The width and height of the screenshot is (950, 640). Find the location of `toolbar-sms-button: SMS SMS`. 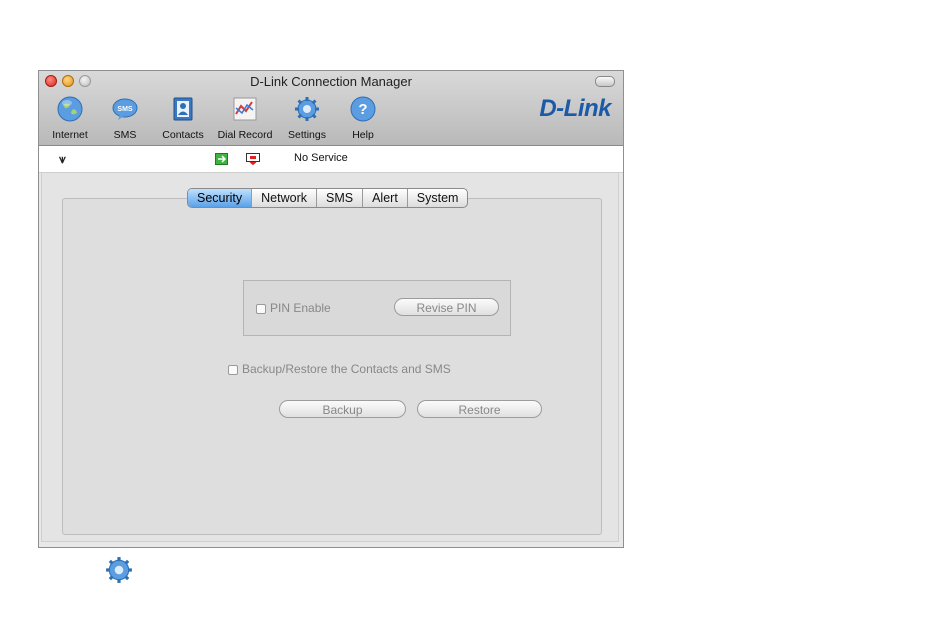

toolbar-sms-button: SMS SMS is located at coordinates (125, 118).